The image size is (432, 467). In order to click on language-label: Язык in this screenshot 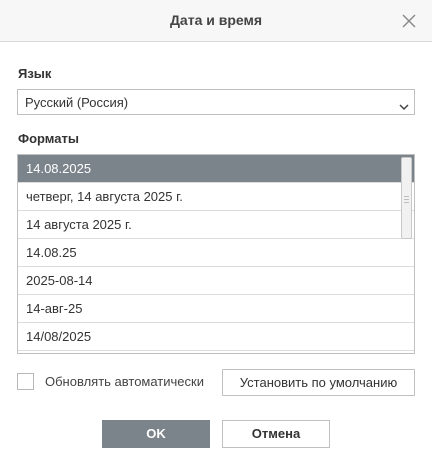, I will do `click(35, 73)`.